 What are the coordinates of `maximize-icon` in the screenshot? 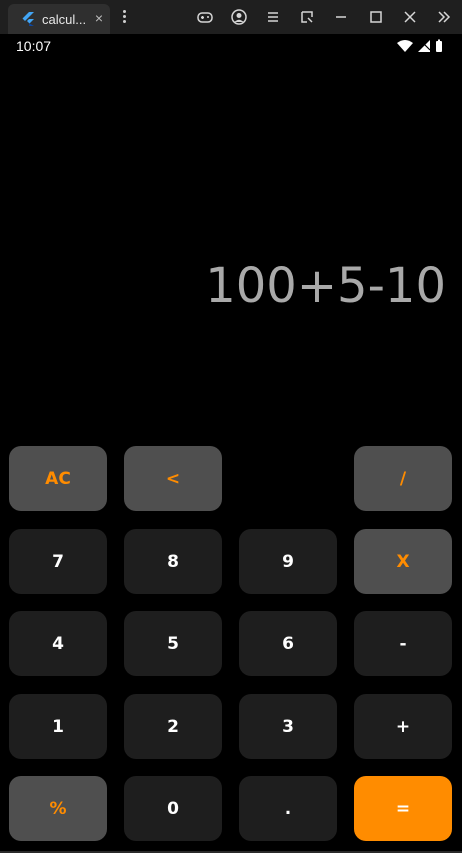 It's located at (376, 17).